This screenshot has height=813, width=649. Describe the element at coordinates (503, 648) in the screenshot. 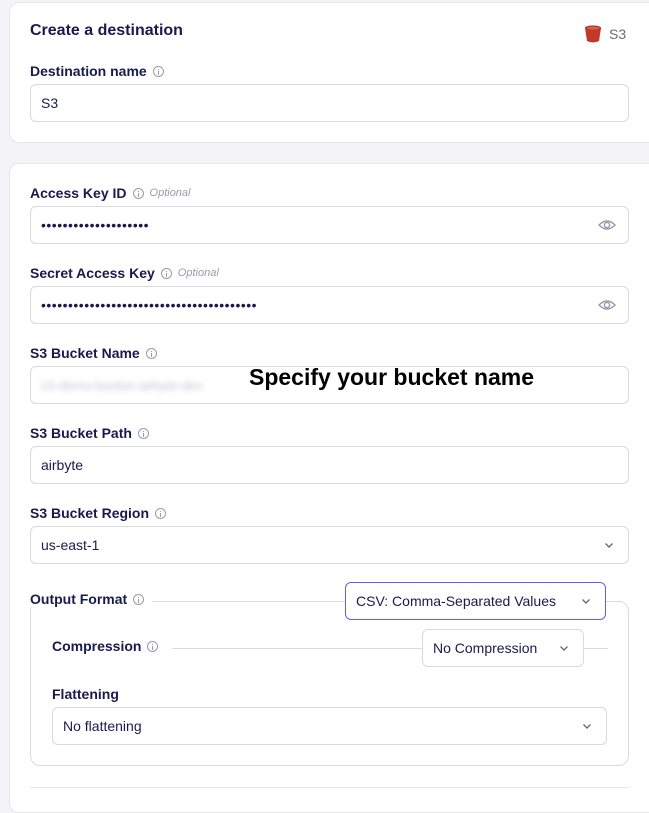

I see `compression-select: No Compression` at that location.